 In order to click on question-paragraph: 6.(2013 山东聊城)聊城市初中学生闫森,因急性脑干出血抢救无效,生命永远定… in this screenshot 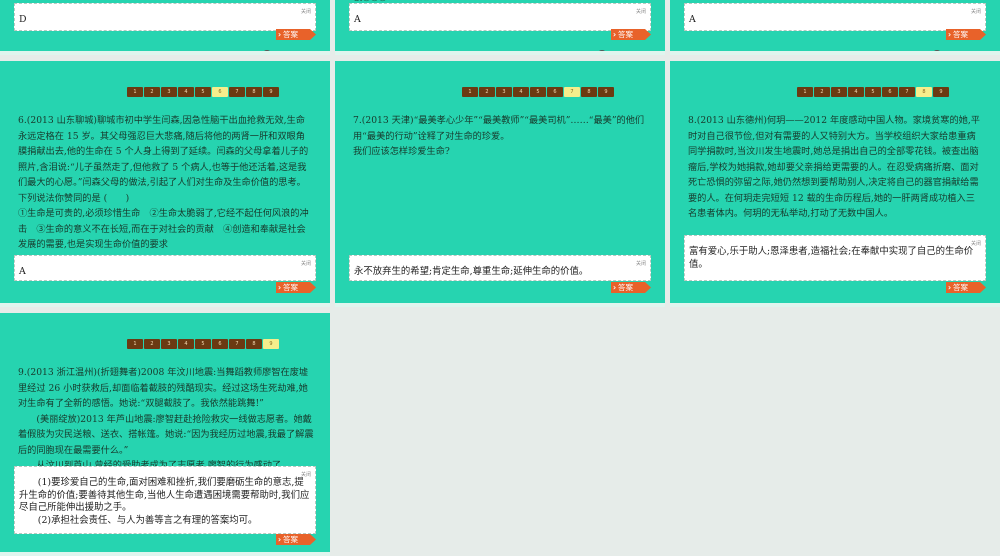, I will do `click(163, 159)`.